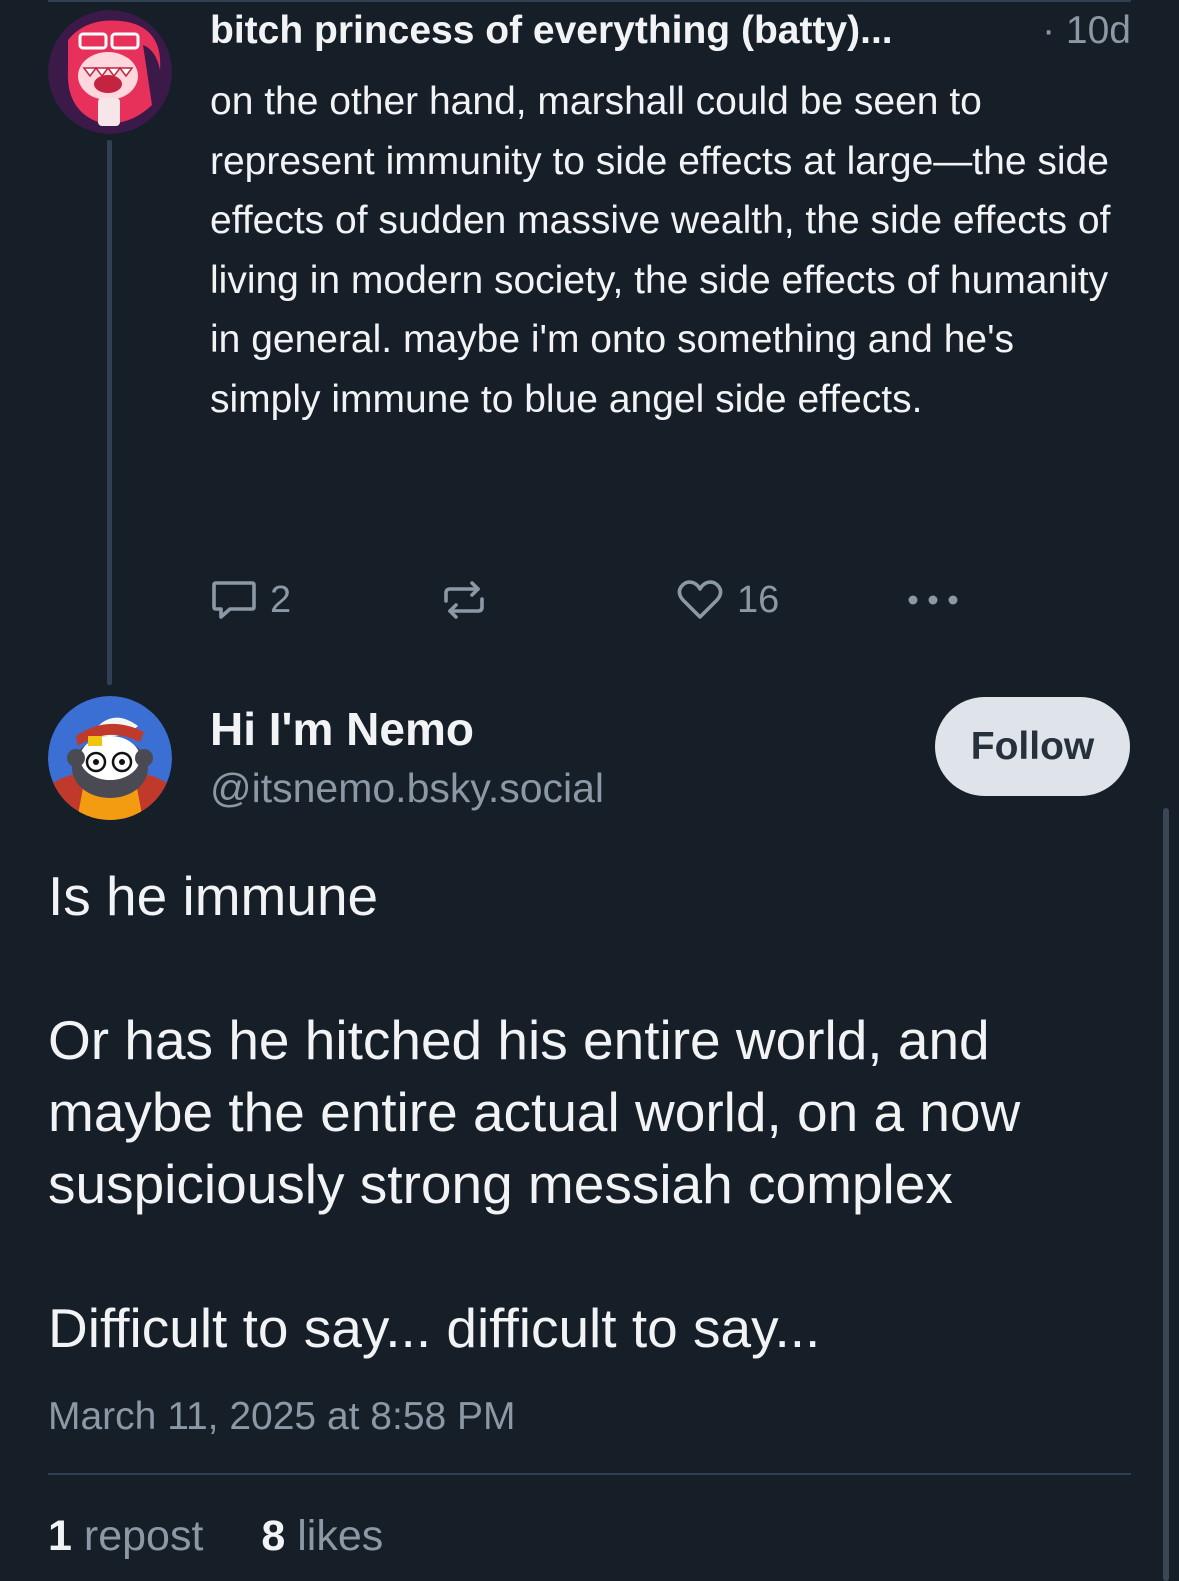 The width and height of the screenshot is (1179, 1581). What do you see at coordinates (342, 729) in the screenshot?
I see `post-author-name: Hi I'm Nemo` at bounding box center [342, 729].